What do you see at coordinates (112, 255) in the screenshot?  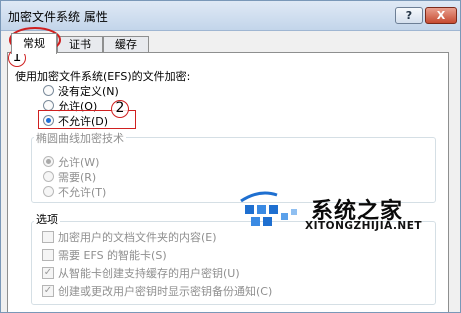 I see `checkbox-require-smartcard-label: 需要 EFS 的智能卡(S)` at bounding box center [112, 255].